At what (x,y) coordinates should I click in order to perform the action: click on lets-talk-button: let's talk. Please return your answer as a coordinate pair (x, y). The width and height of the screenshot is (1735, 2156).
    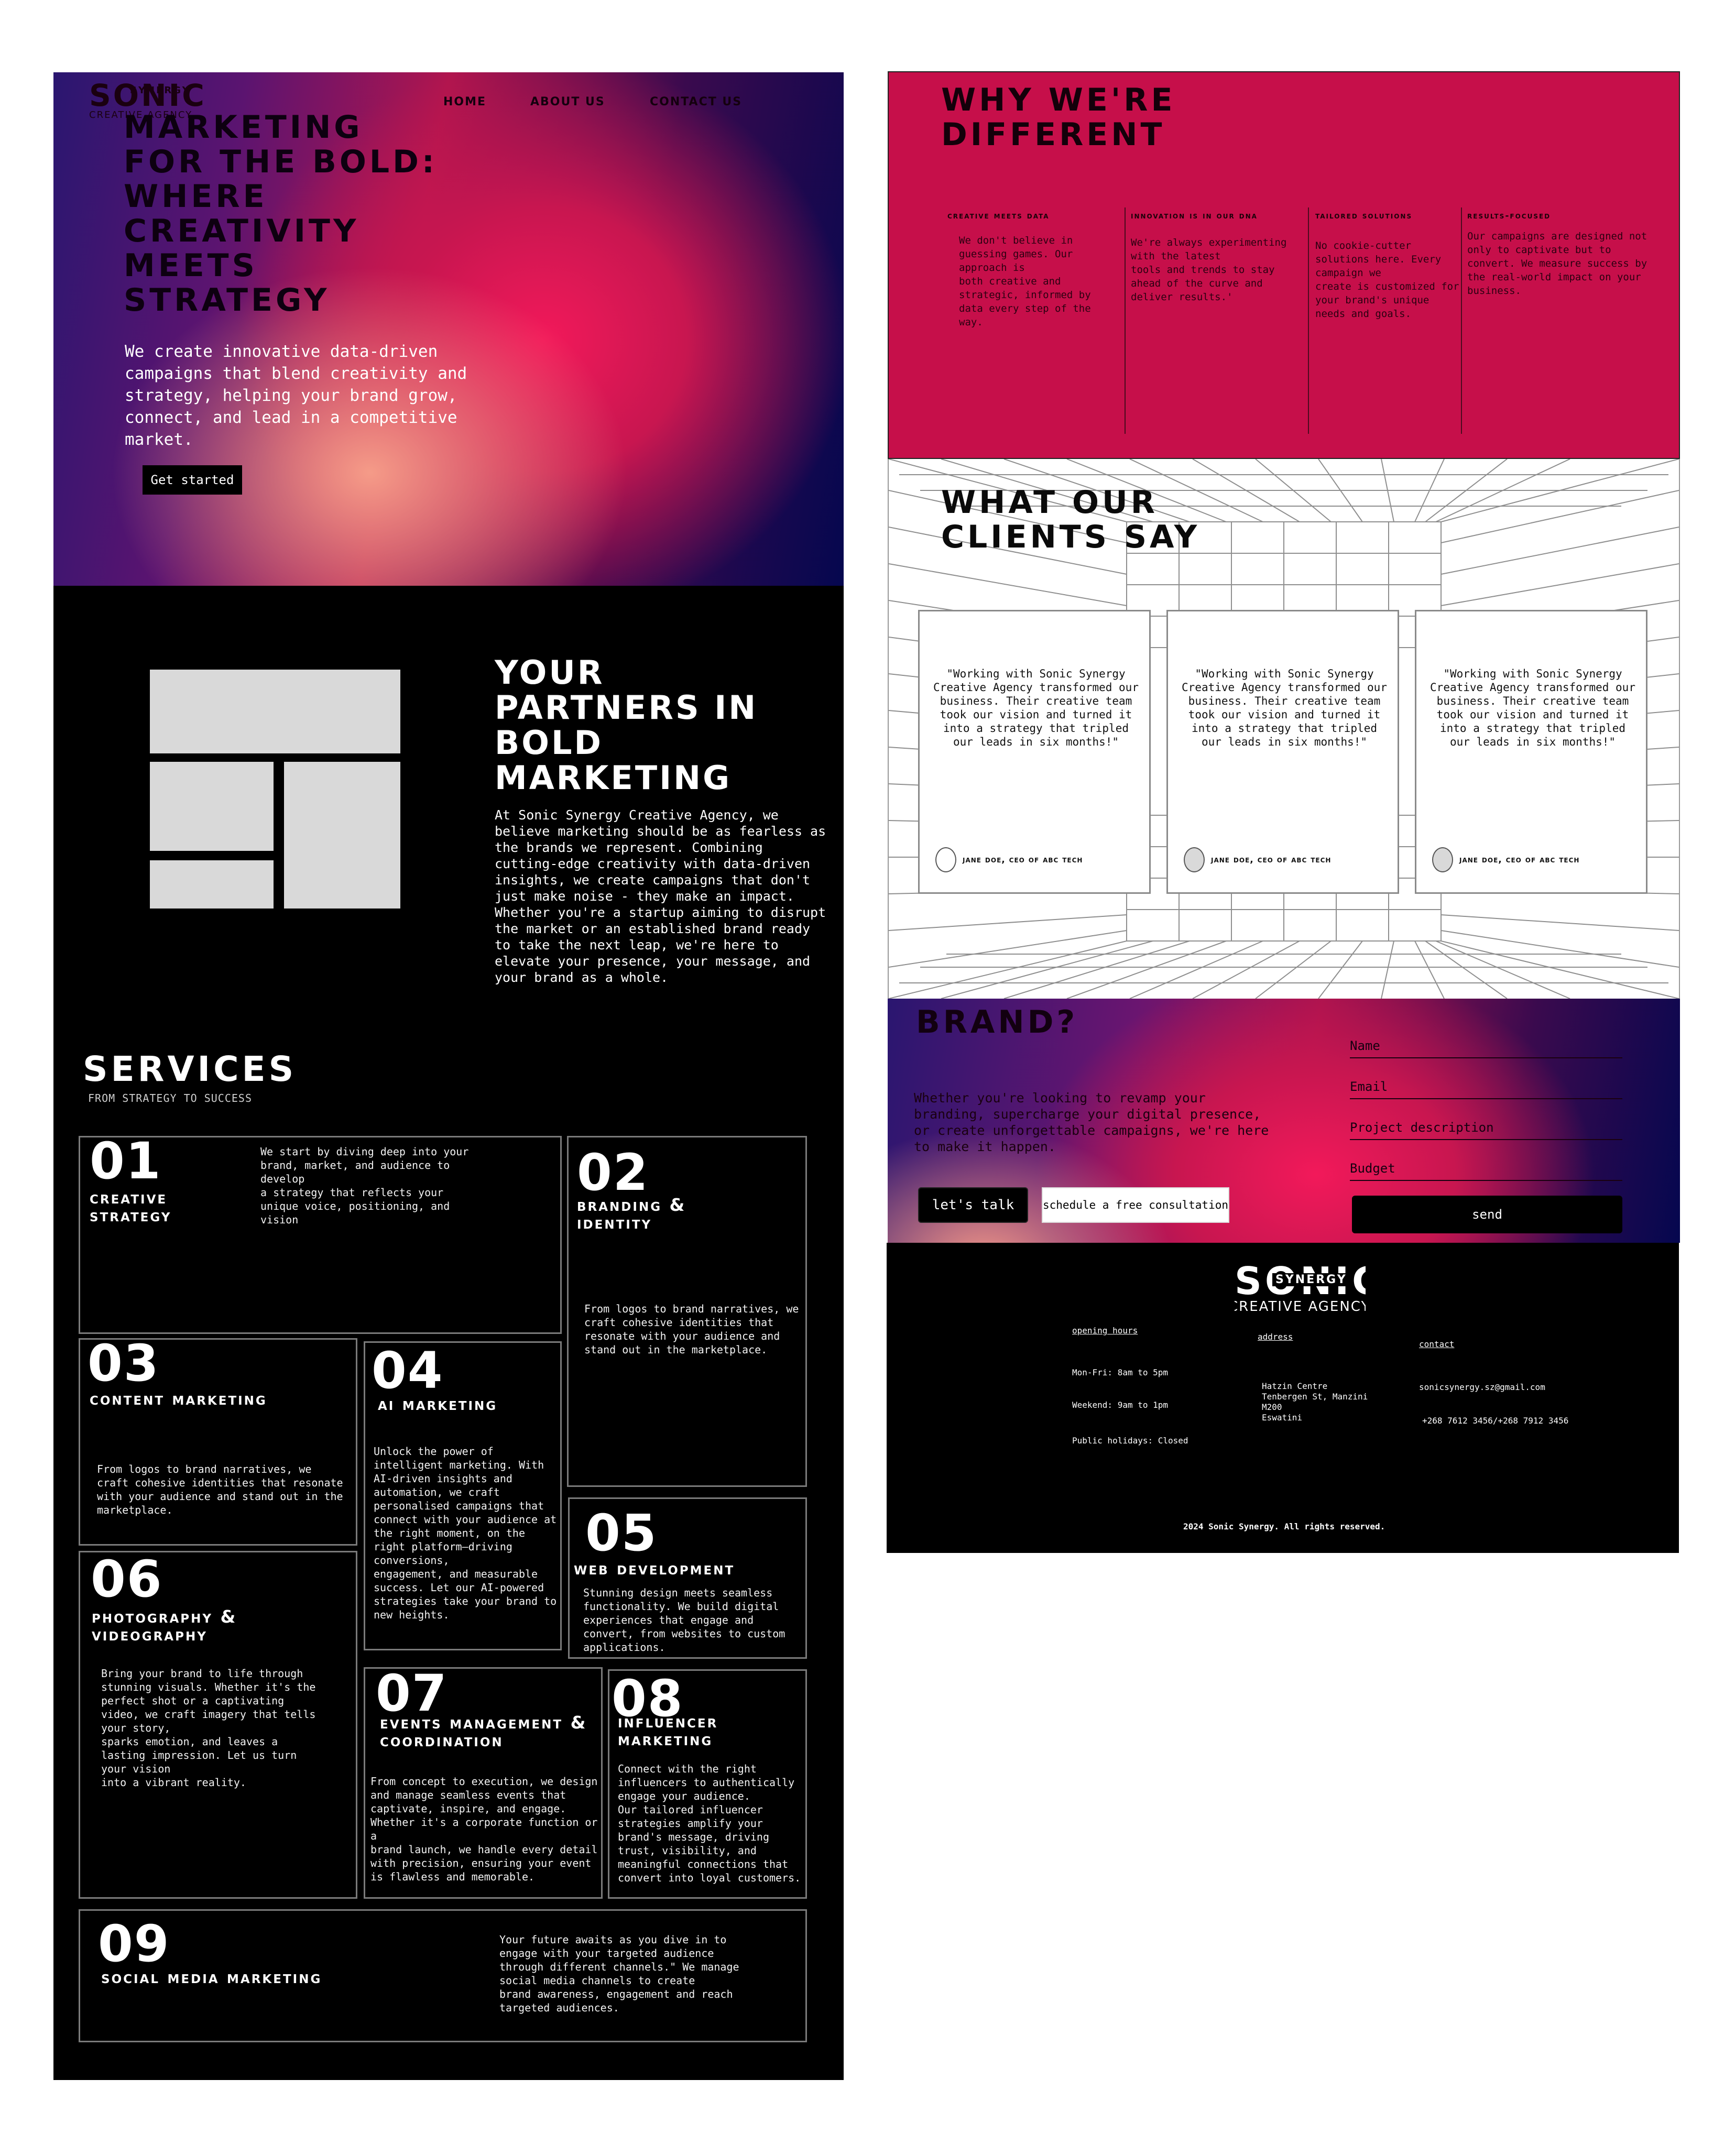
    Looking at the image, I should click on (973, 1205).